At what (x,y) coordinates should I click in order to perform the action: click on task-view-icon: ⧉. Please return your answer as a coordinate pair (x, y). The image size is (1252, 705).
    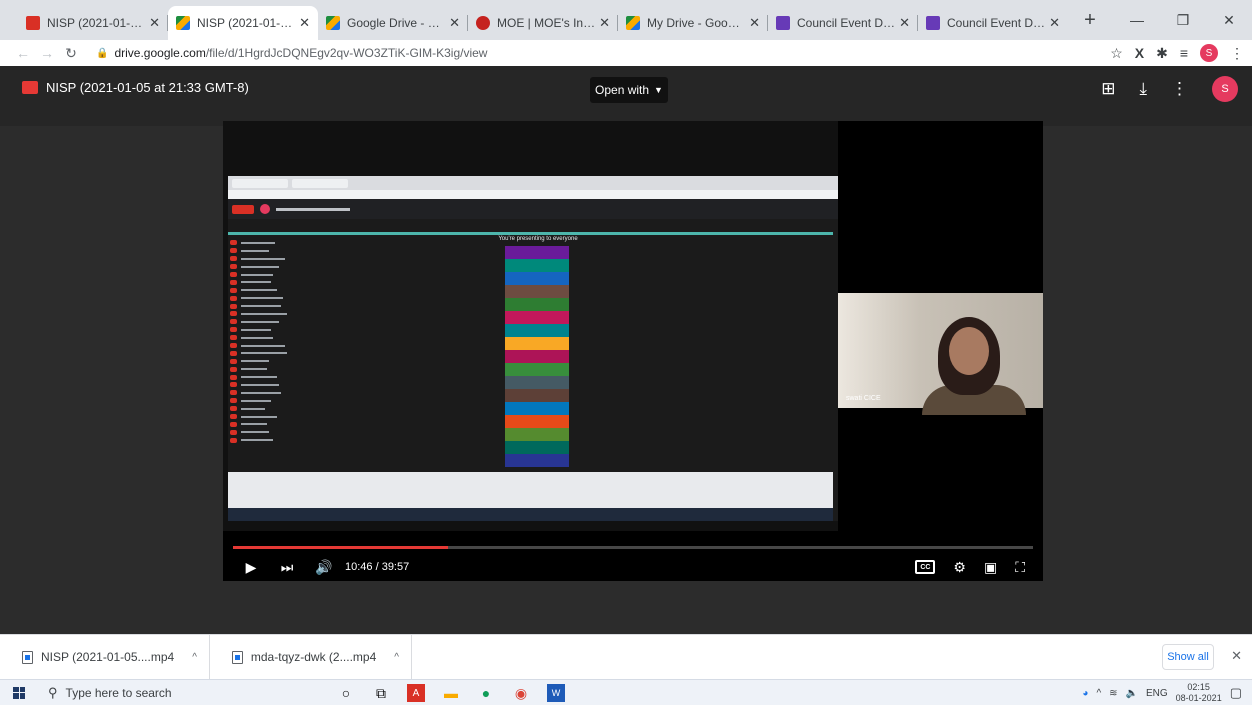
    Looking at the image, I should click on (381, 693).